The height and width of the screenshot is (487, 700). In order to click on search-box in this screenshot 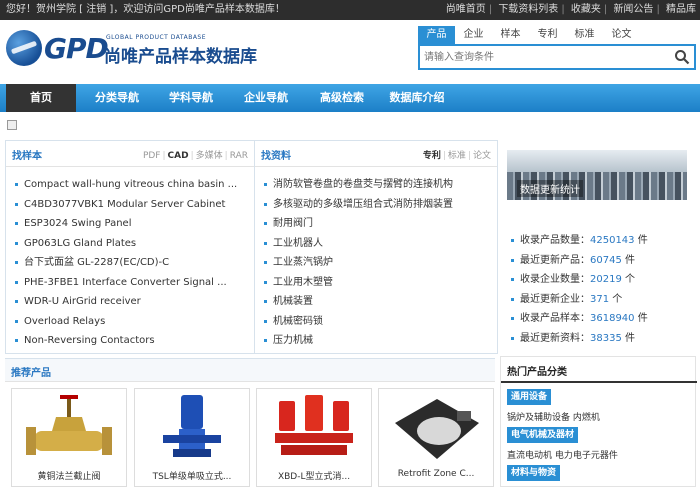, I will do `click(557, 57)`.